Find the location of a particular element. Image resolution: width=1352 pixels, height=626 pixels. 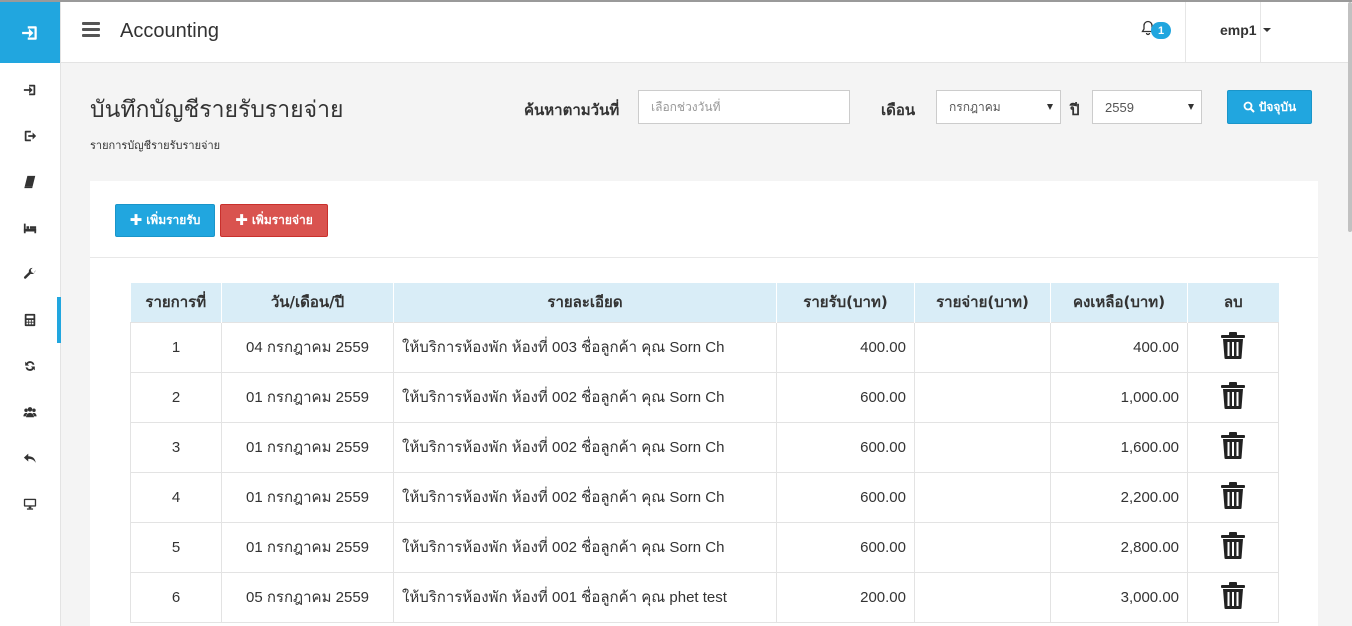

month-label: เดือน is located at coordinates (898, 110).